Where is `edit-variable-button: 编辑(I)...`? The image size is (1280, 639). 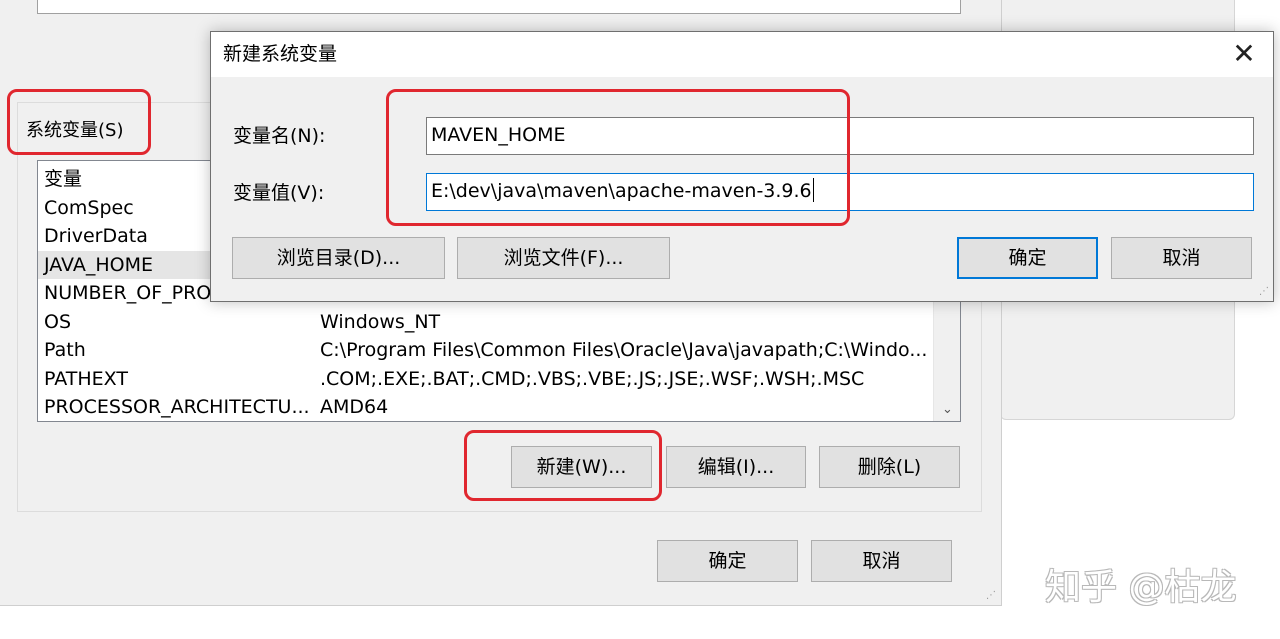 edit-variable-button: 编辑(I)... is located at coordinates (736, 467).